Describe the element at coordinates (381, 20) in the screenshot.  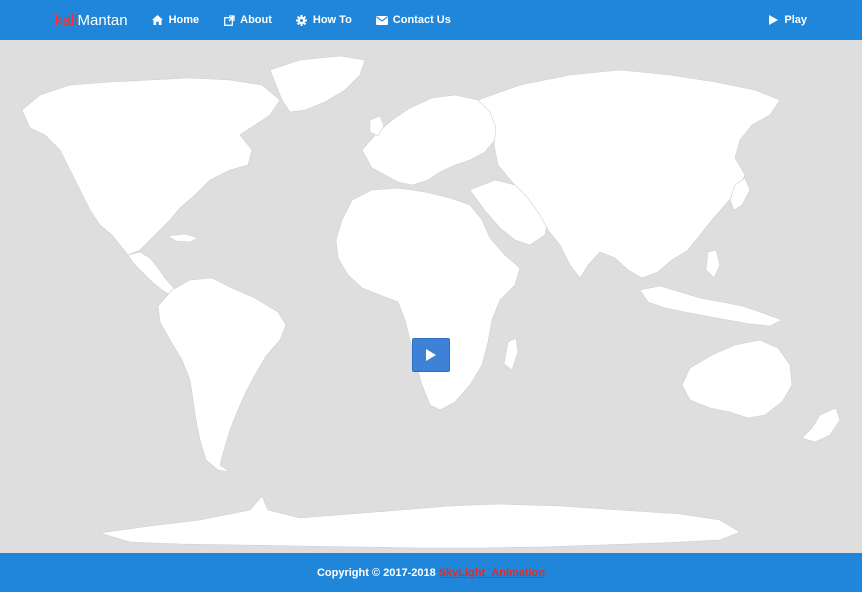
I see `envelope-icon` at that location.